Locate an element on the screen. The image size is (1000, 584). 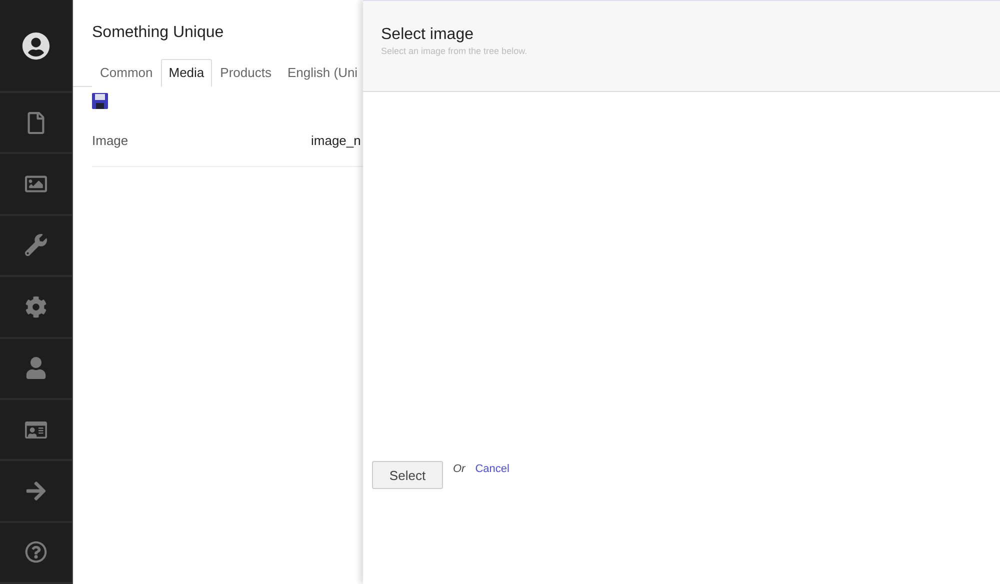
cancel-link: Cancel is located at coordinates (492, 469).